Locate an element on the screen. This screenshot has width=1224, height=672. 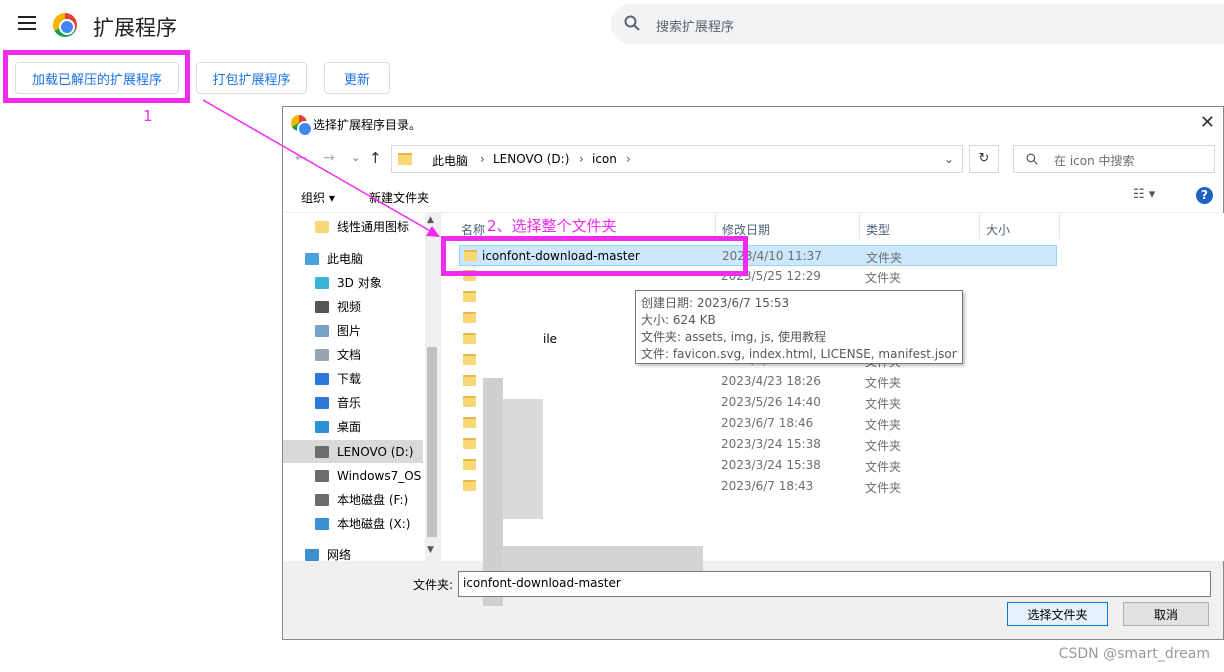
nav-item: 线性通用图标 is located at coordinates (353, 226).